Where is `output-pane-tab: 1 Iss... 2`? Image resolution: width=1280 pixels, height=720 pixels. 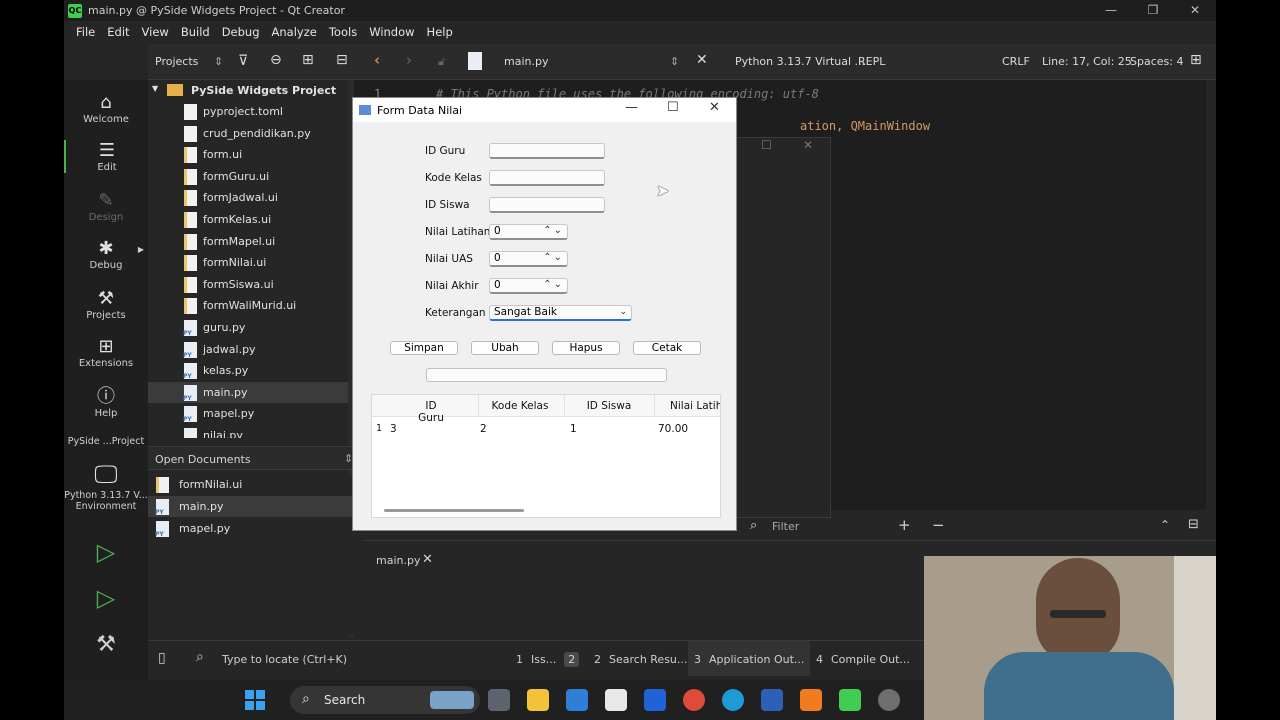 output-pane-tab: 1 Iss... 2 is located at coordinates (547, 658).